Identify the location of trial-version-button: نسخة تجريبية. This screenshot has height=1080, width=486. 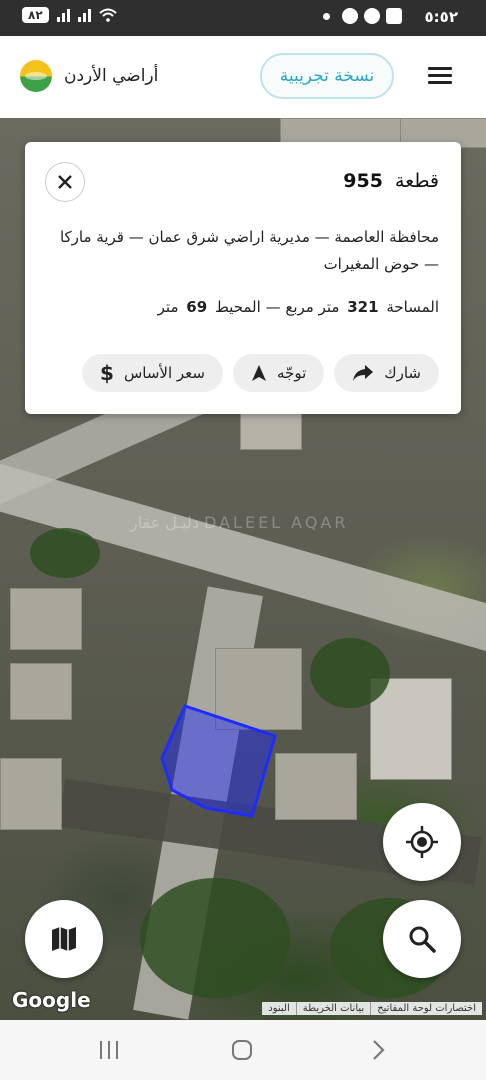
(327, 76).